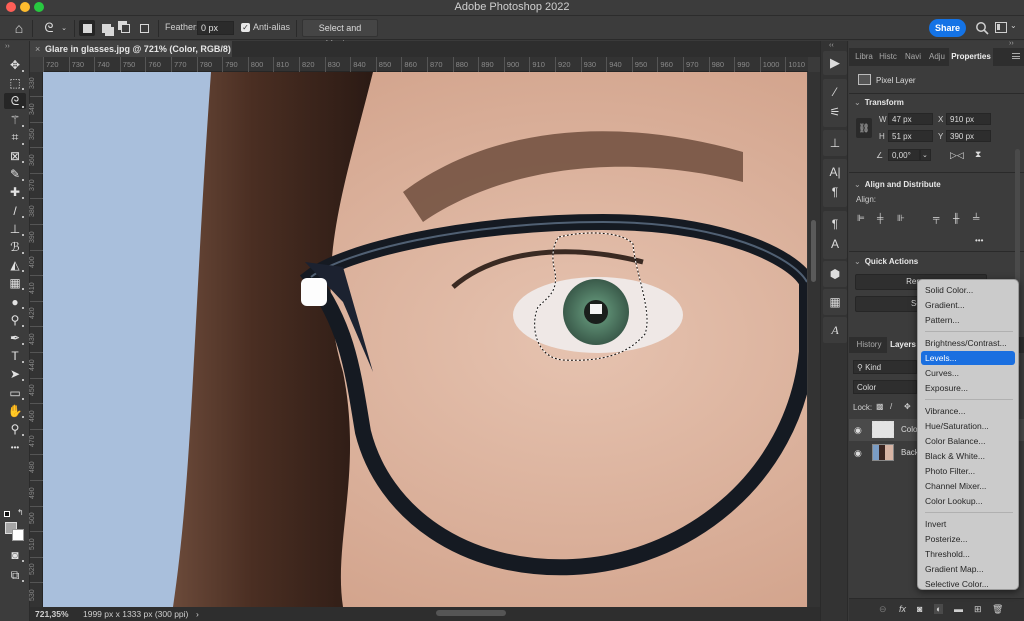 The height and width of the screenshot is (621, 1024). What do you see at coordinates (15, 83) in the screenshot?
I see `marquee-tool: ⬚` at bounding box center [15, 83].